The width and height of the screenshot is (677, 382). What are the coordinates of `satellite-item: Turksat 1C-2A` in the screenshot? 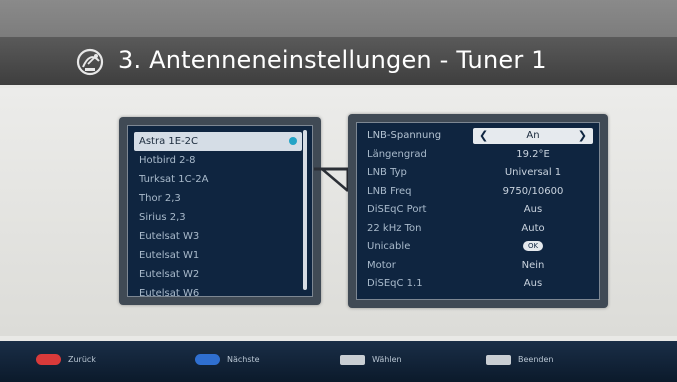 It's located at (218, 179).